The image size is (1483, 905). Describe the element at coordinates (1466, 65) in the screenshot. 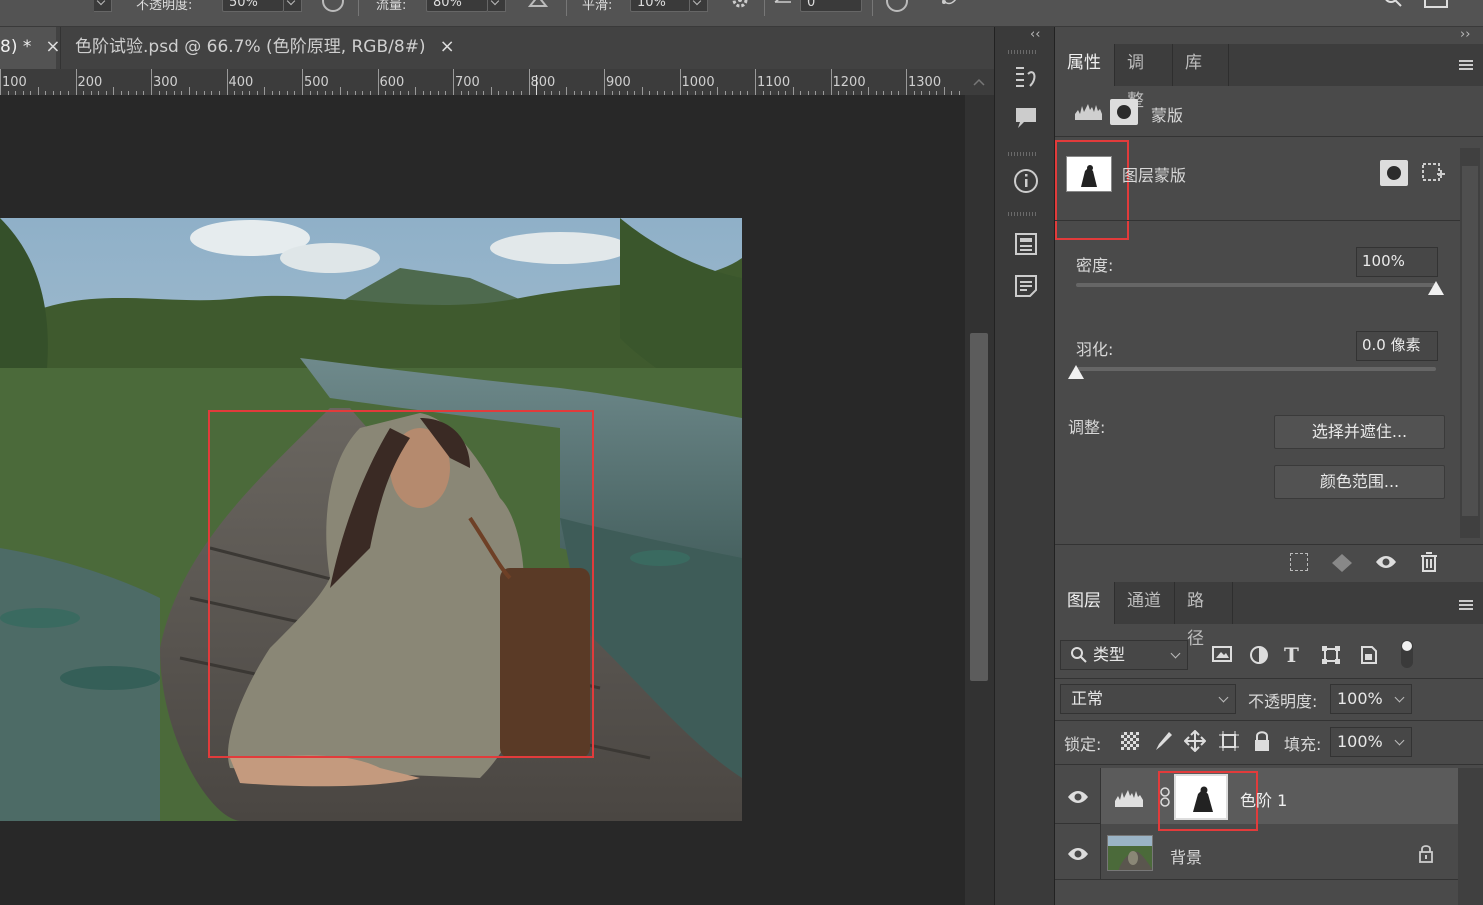

I see `panel-menu-icon` at that location.